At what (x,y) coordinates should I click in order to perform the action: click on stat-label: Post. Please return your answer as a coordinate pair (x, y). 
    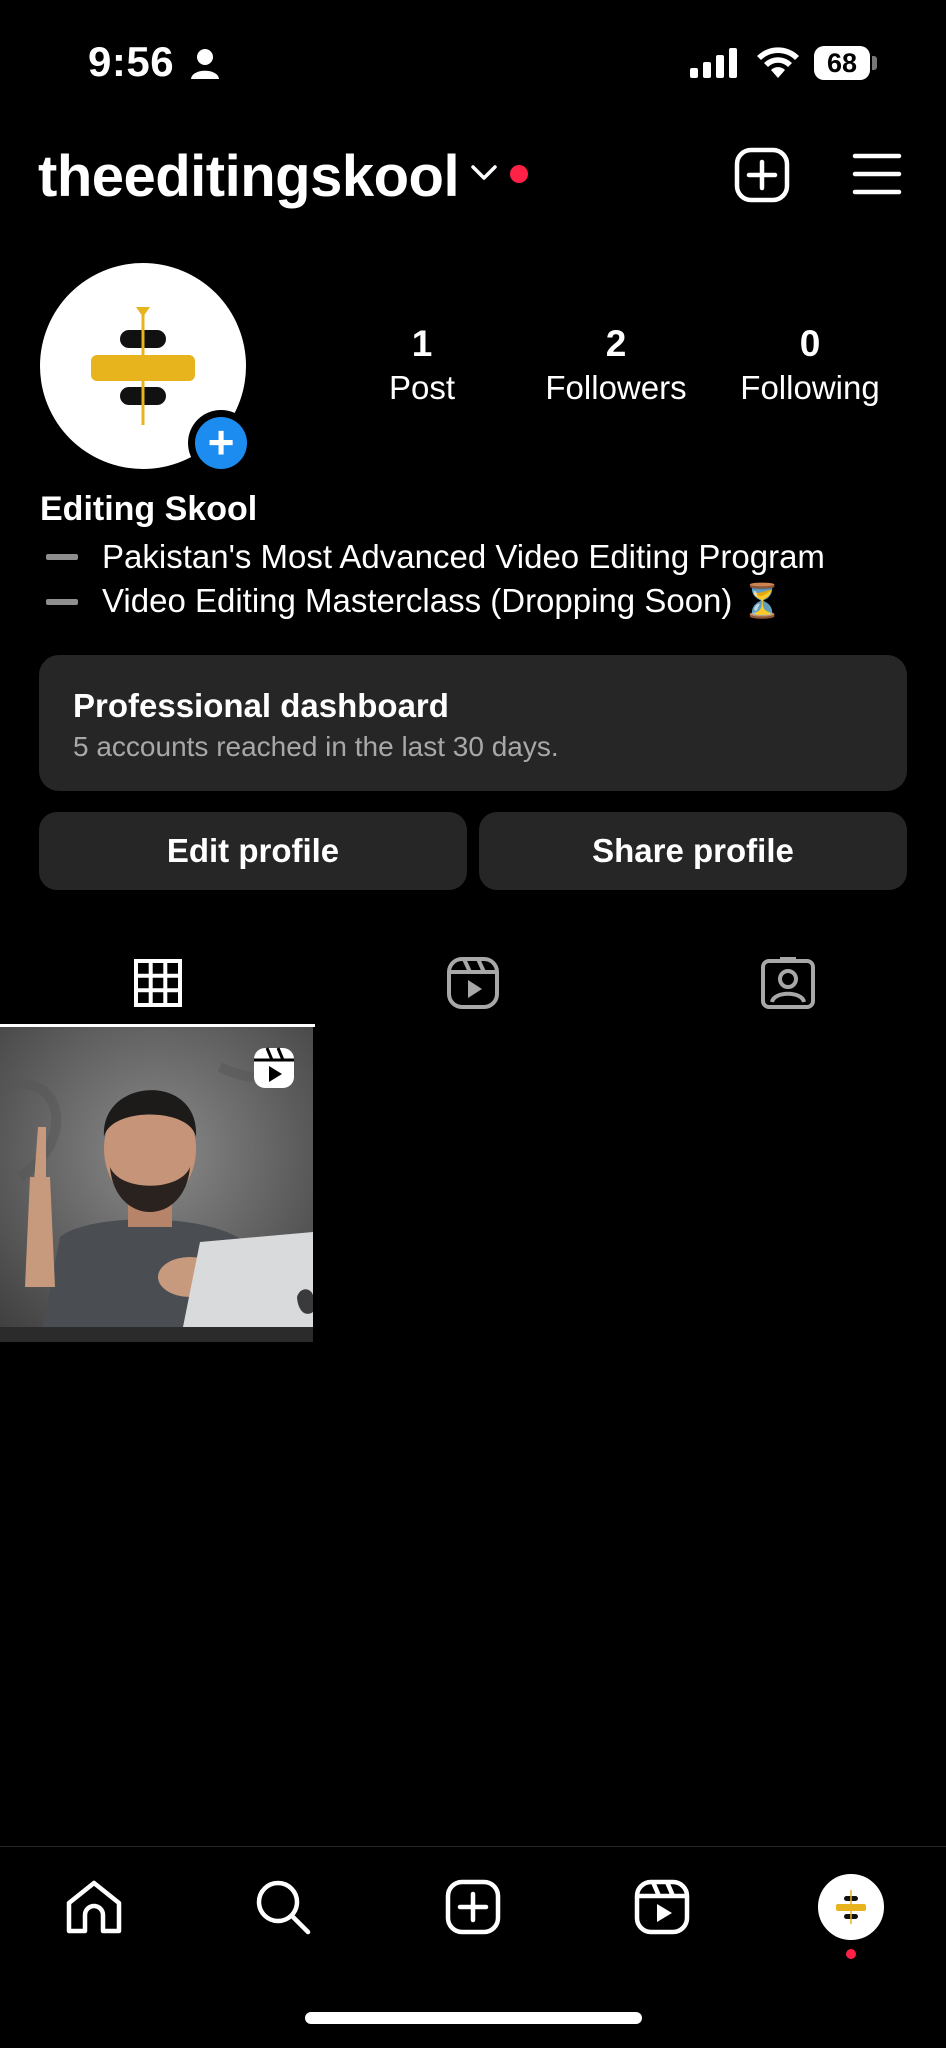
    Looking at the image, I should click on (422, 387).